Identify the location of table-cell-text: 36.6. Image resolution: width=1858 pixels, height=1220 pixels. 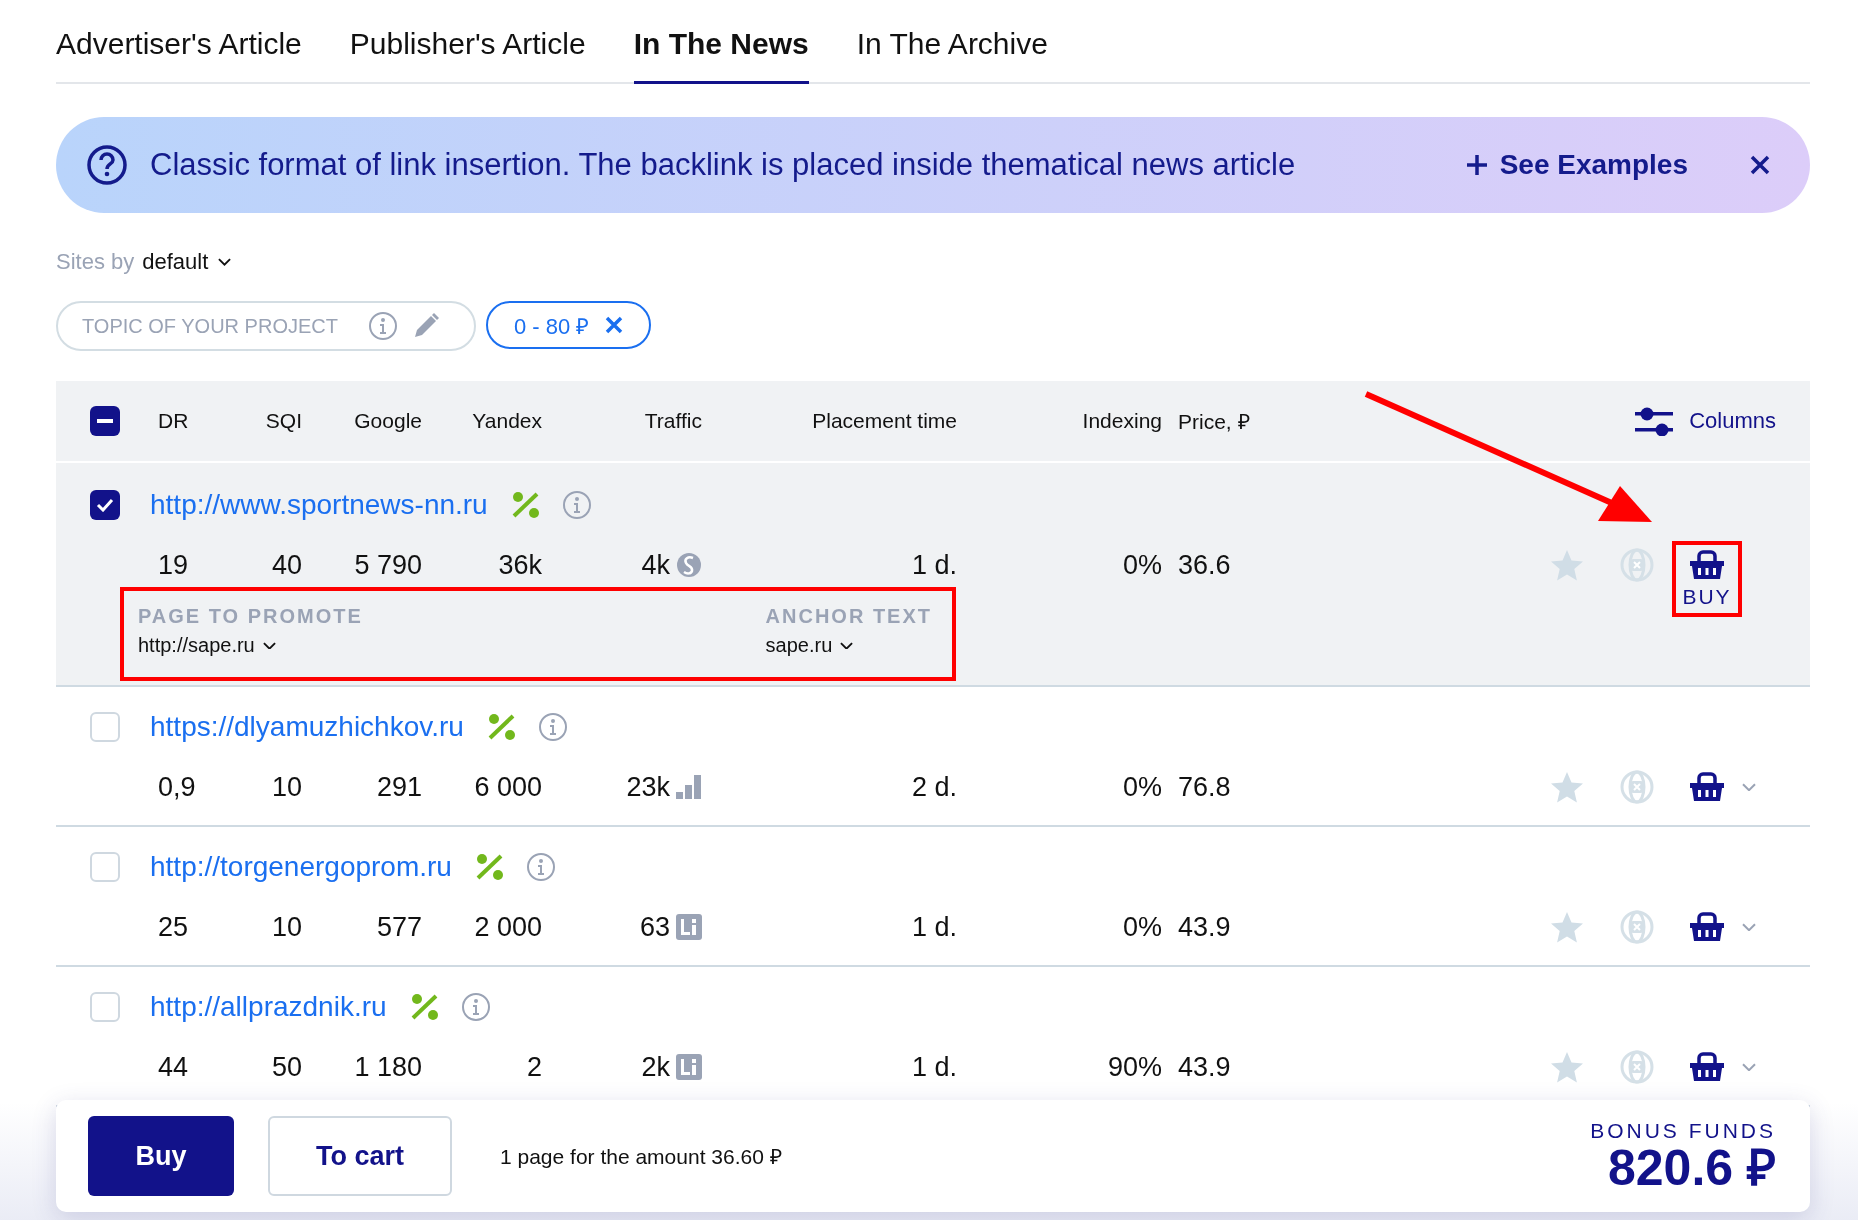
(1204, 565).